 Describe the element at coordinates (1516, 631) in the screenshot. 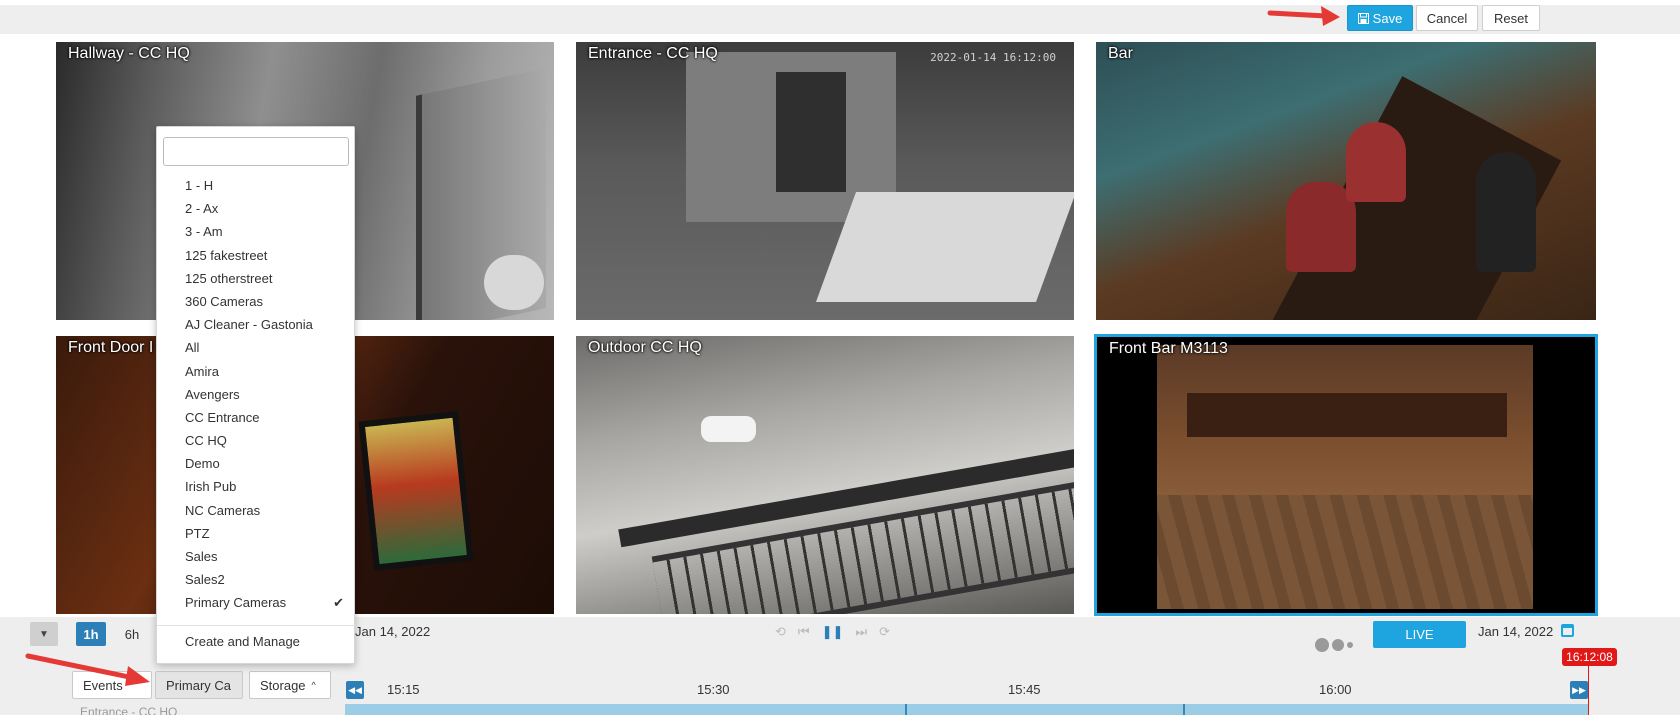

I see `timeline-current-date: Jan 14, 2022` at that location.